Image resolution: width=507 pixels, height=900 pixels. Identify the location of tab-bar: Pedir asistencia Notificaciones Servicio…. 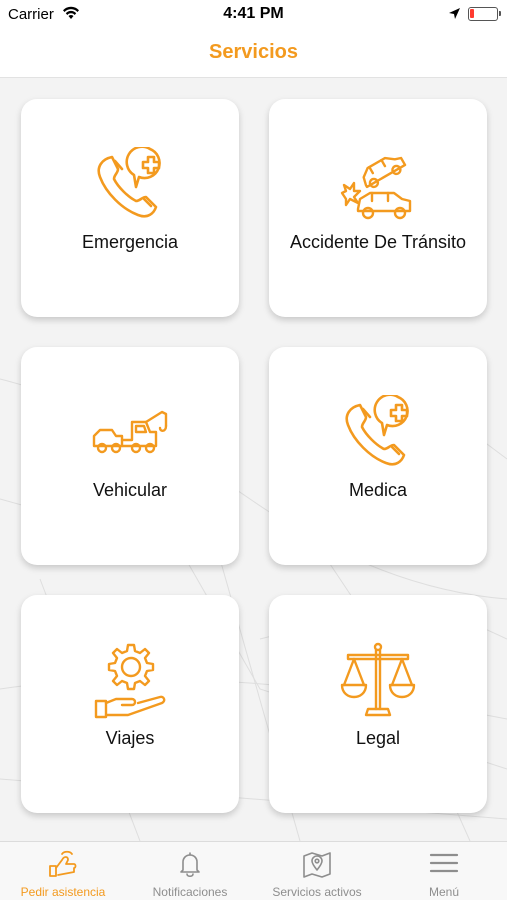
(253, 870).